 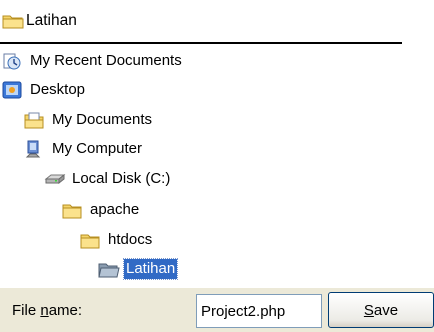 I want to click on tree-item-latihan: Latihan, so click(x=138, y=269).